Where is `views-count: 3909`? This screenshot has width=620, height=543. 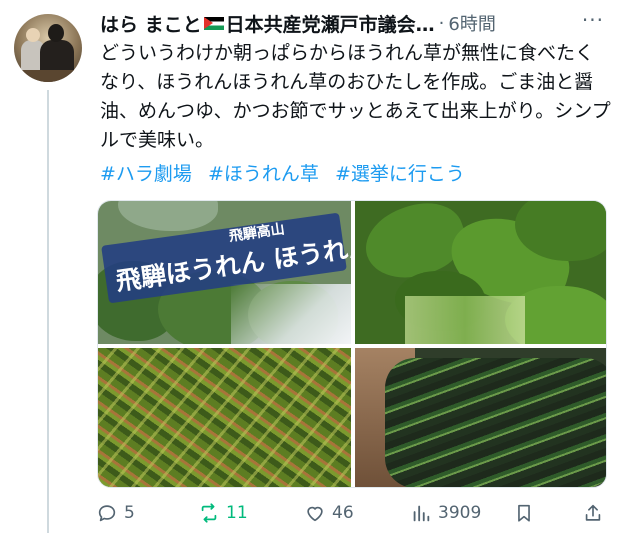
views-count: 3909 is located at coordinates (460, 513).